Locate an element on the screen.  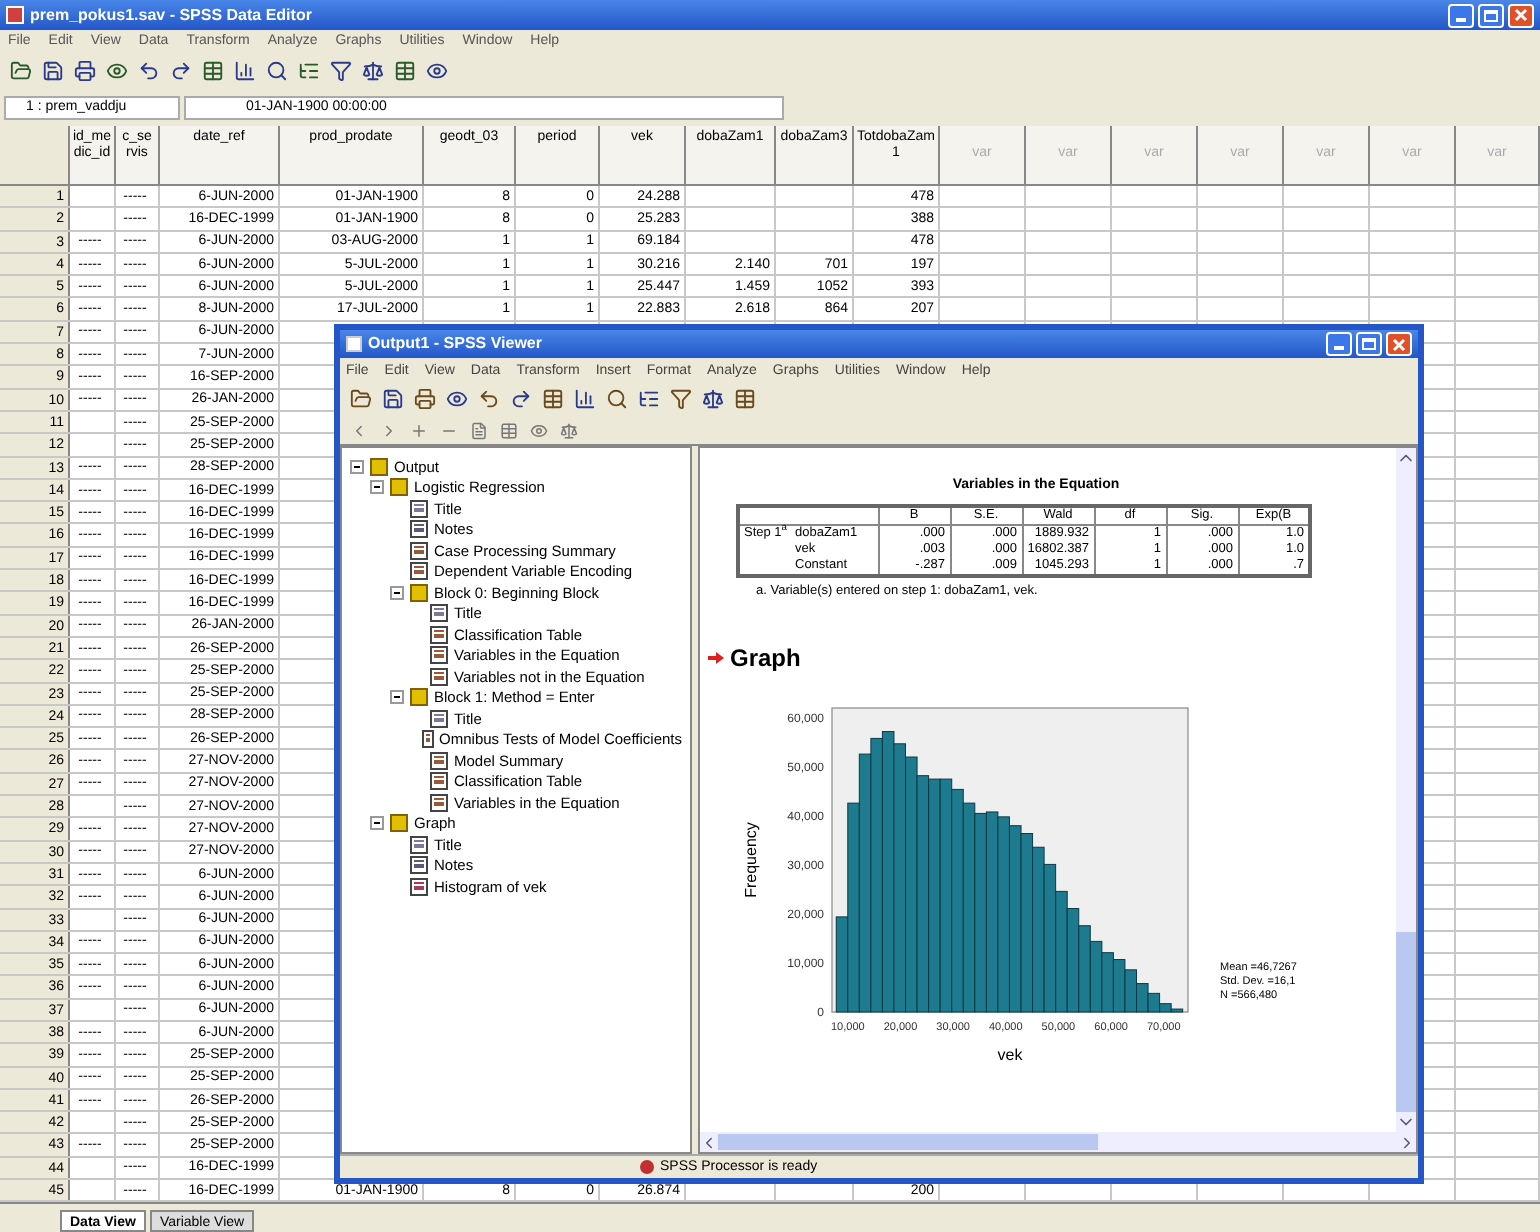
window-title: Output1 - SPSS Viewer is located at coordinates (456, 344).